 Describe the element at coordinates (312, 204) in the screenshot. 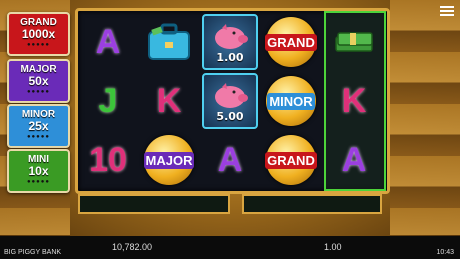

I see `message-panel-right` at that location.